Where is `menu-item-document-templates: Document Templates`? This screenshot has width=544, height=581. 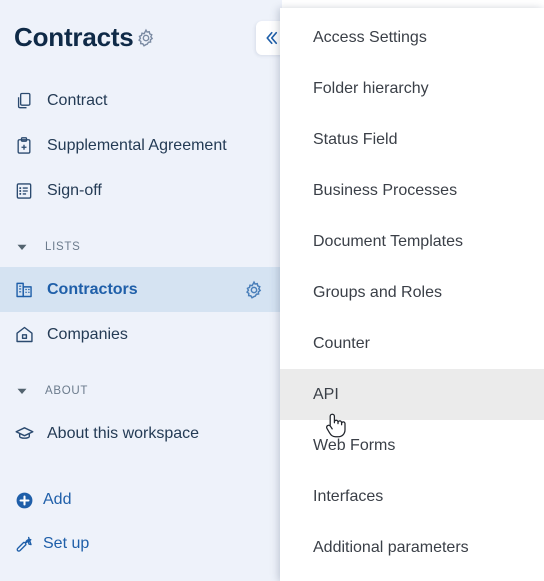
menu-item-document-templates: Document Templates is located at coordinates (412, 241).